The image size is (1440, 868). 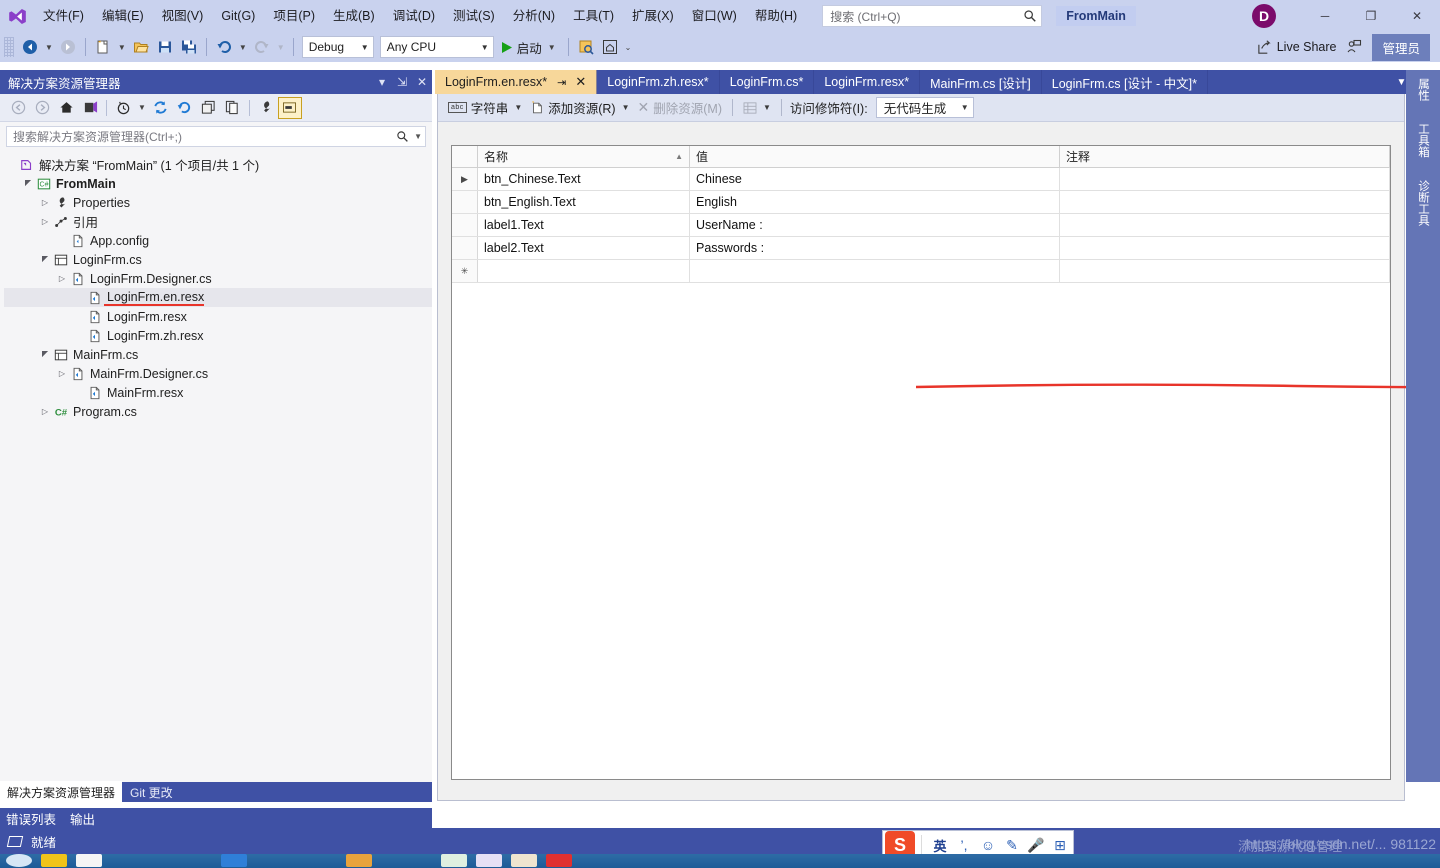 I want to click on editor-tab-loginfrm-resx: LoginFrm.resx*, so click(x=867, y=82).